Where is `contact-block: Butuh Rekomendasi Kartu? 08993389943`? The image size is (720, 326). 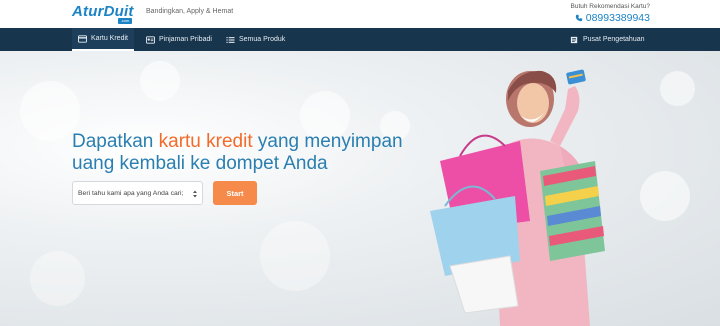
contact-block: Butuh Rekomendasi Kartu? 08993389943 is located at coordinates (611, 13).